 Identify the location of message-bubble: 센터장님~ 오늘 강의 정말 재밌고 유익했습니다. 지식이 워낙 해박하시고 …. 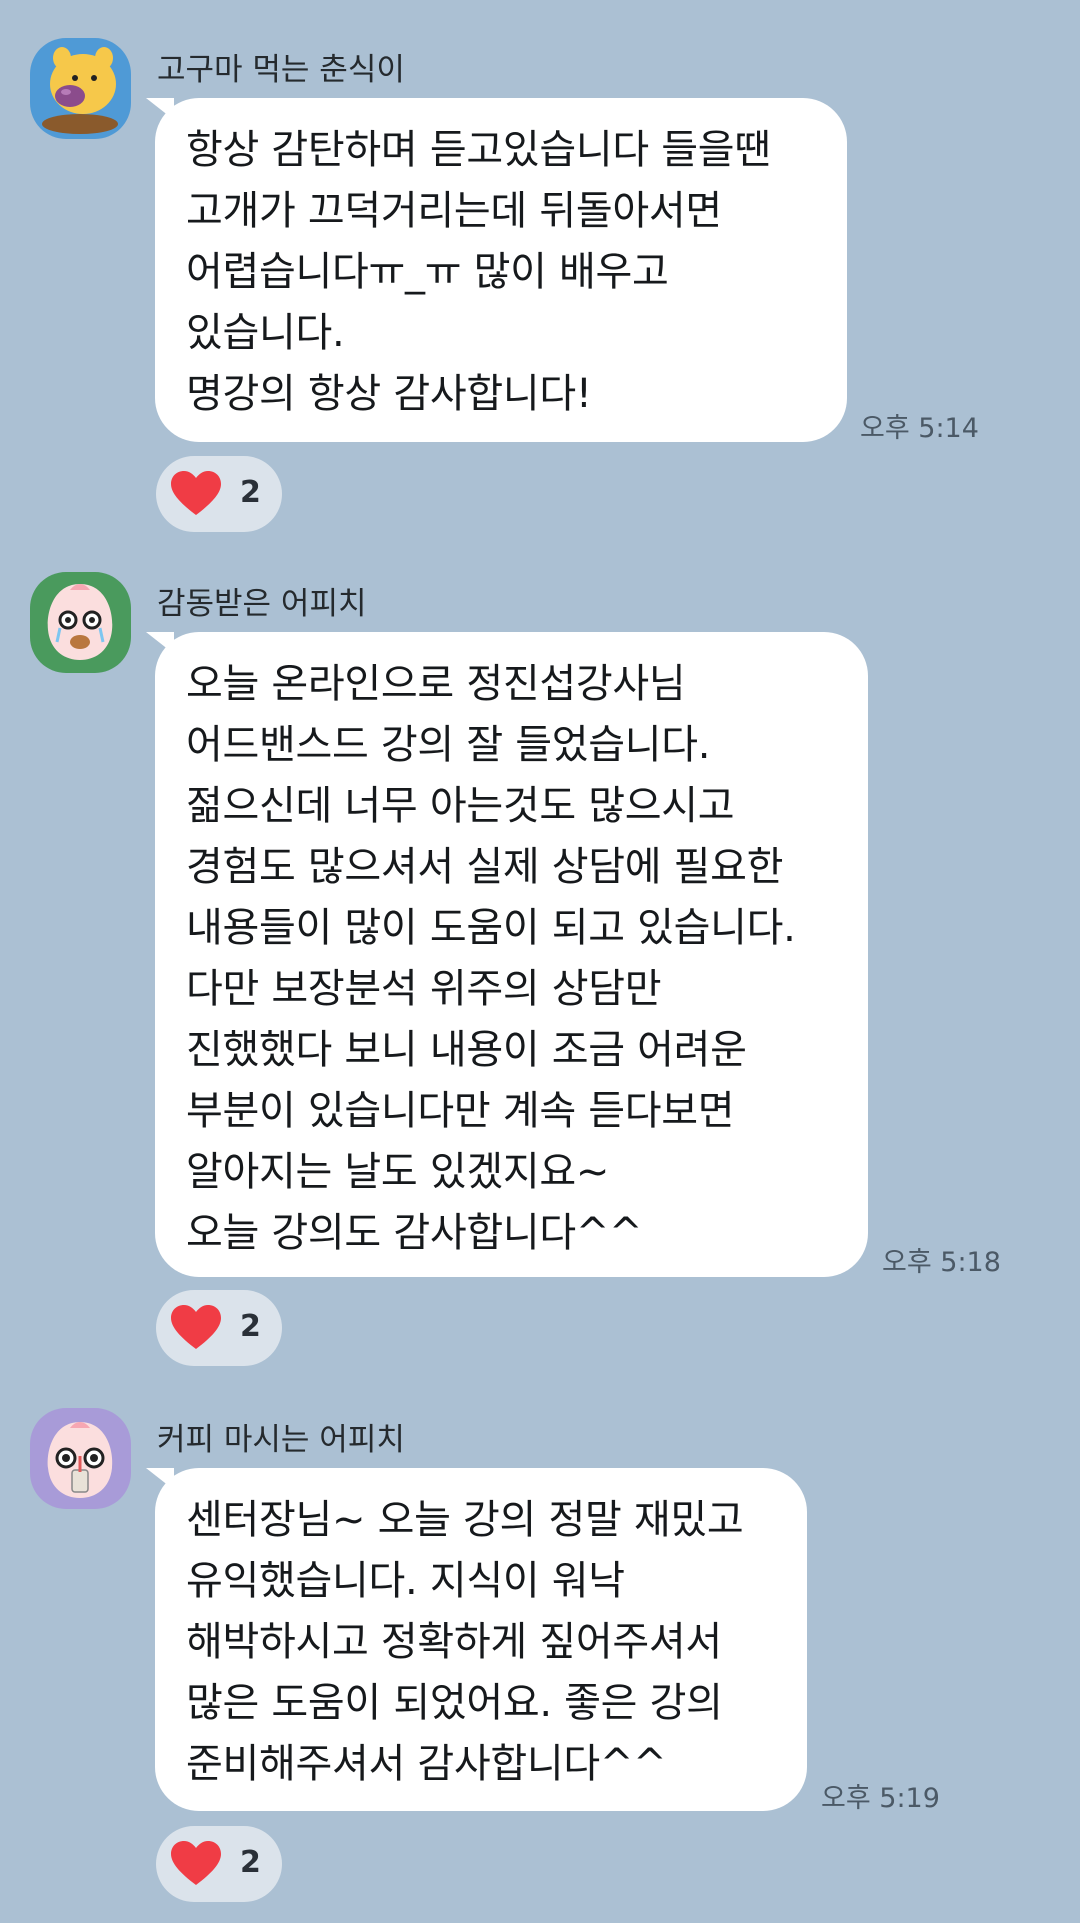
(481, 1639).